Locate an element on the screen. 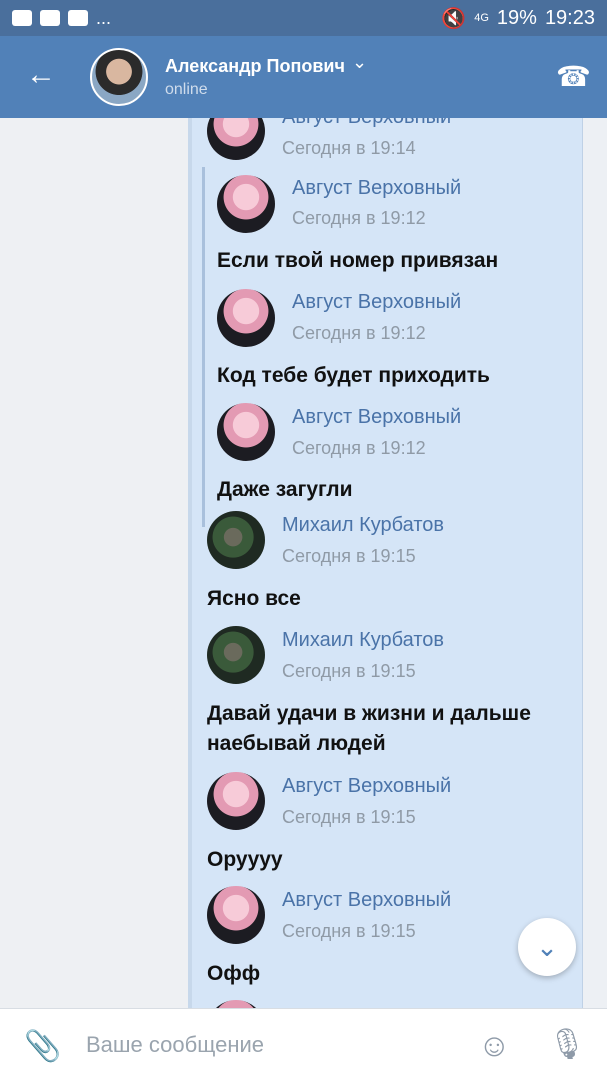 This screenshot has height=1081, width=607. clock: 19:23 is located at coordinates (569, 17).